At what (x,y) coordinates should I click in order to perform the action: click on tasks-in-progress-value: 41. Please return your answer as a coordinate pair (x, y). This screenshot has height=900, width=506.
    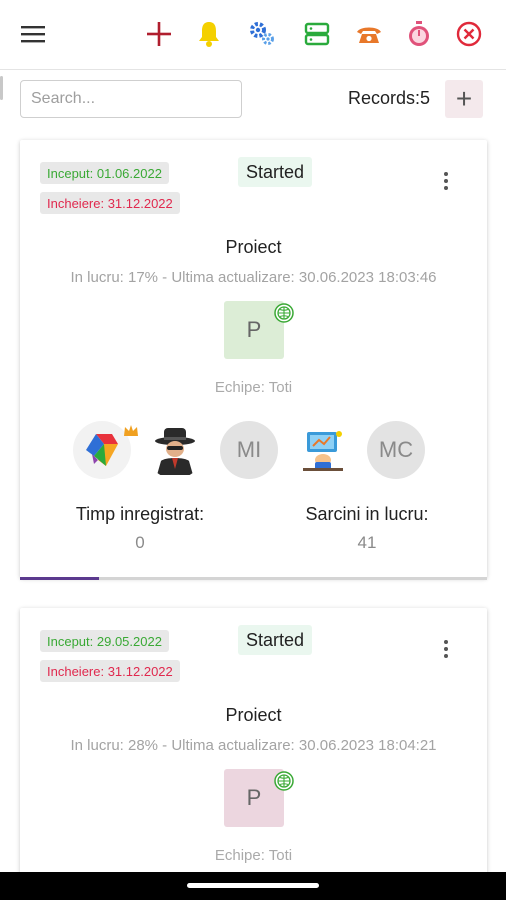
    Looking at the image, I should click on (367, 542).